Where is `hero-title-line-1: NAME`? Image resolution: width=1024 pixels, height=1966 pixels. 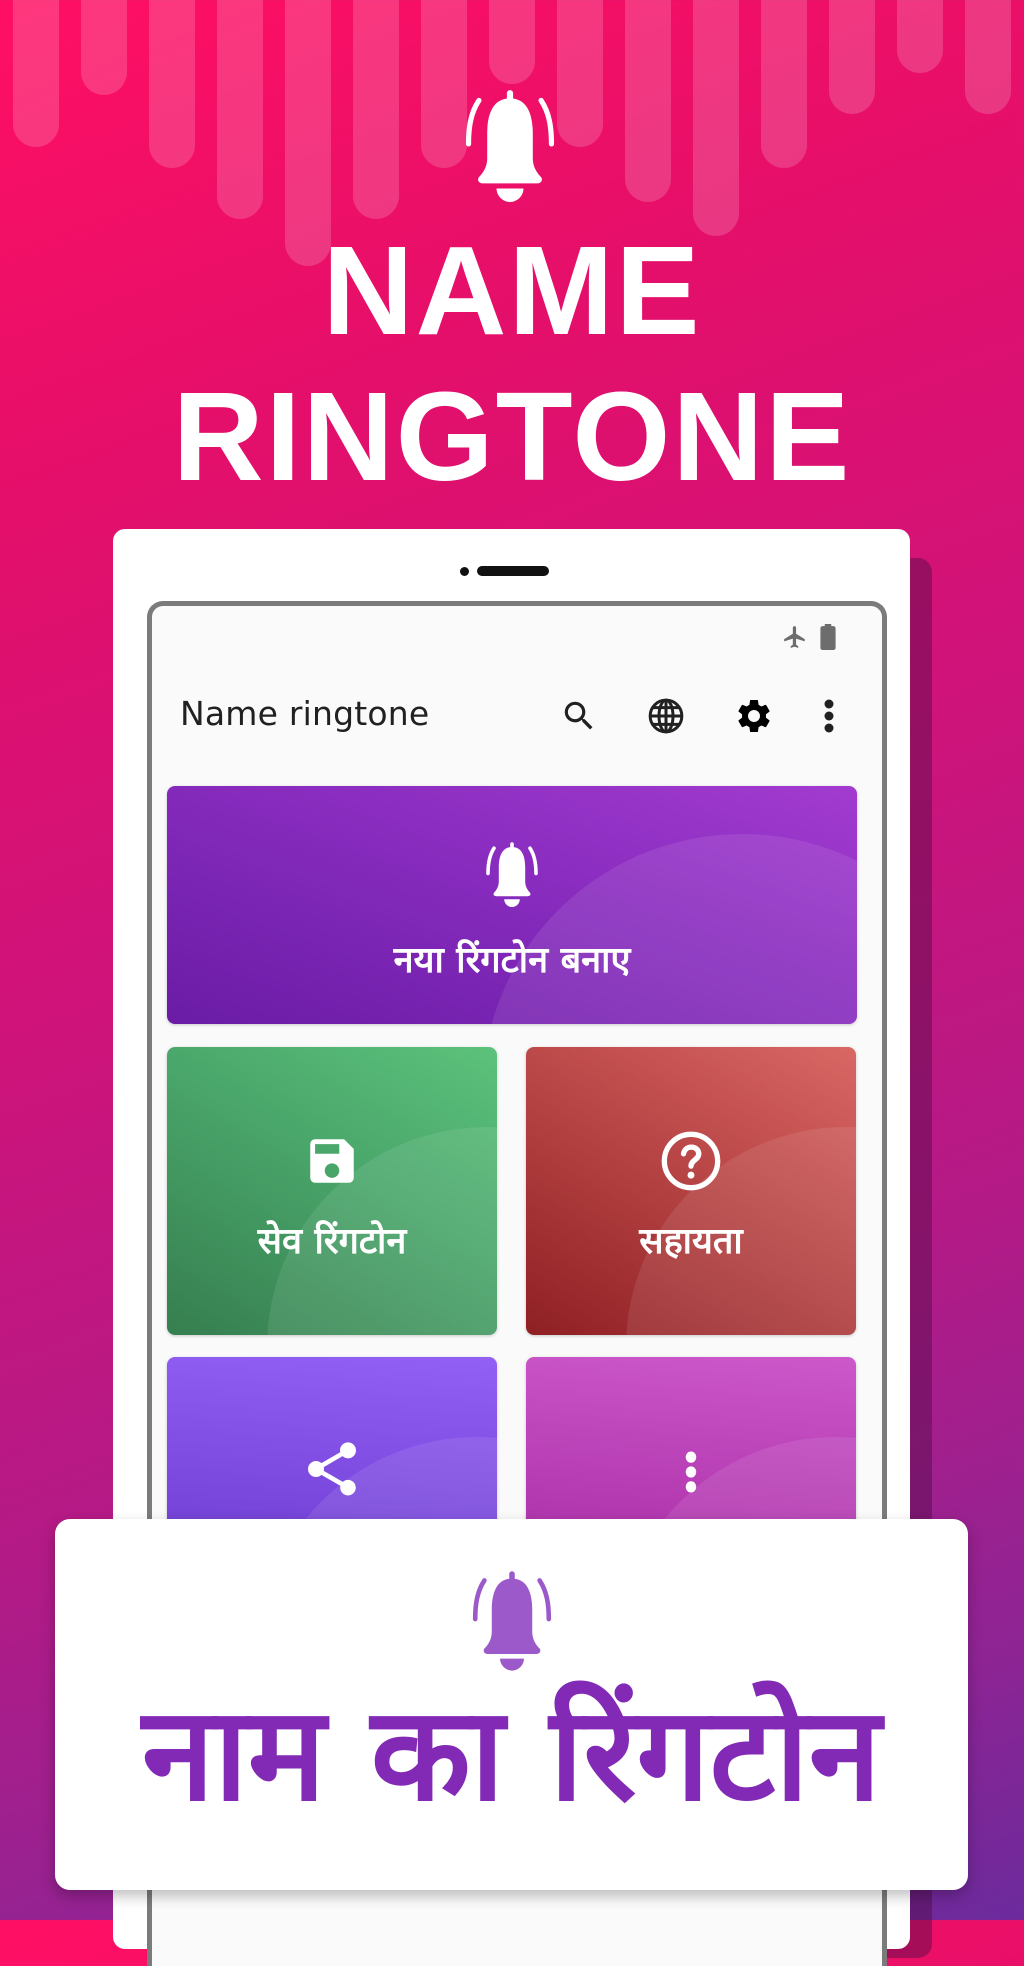 hero-title-line-1: NAME is located at coordinates (512, 290).